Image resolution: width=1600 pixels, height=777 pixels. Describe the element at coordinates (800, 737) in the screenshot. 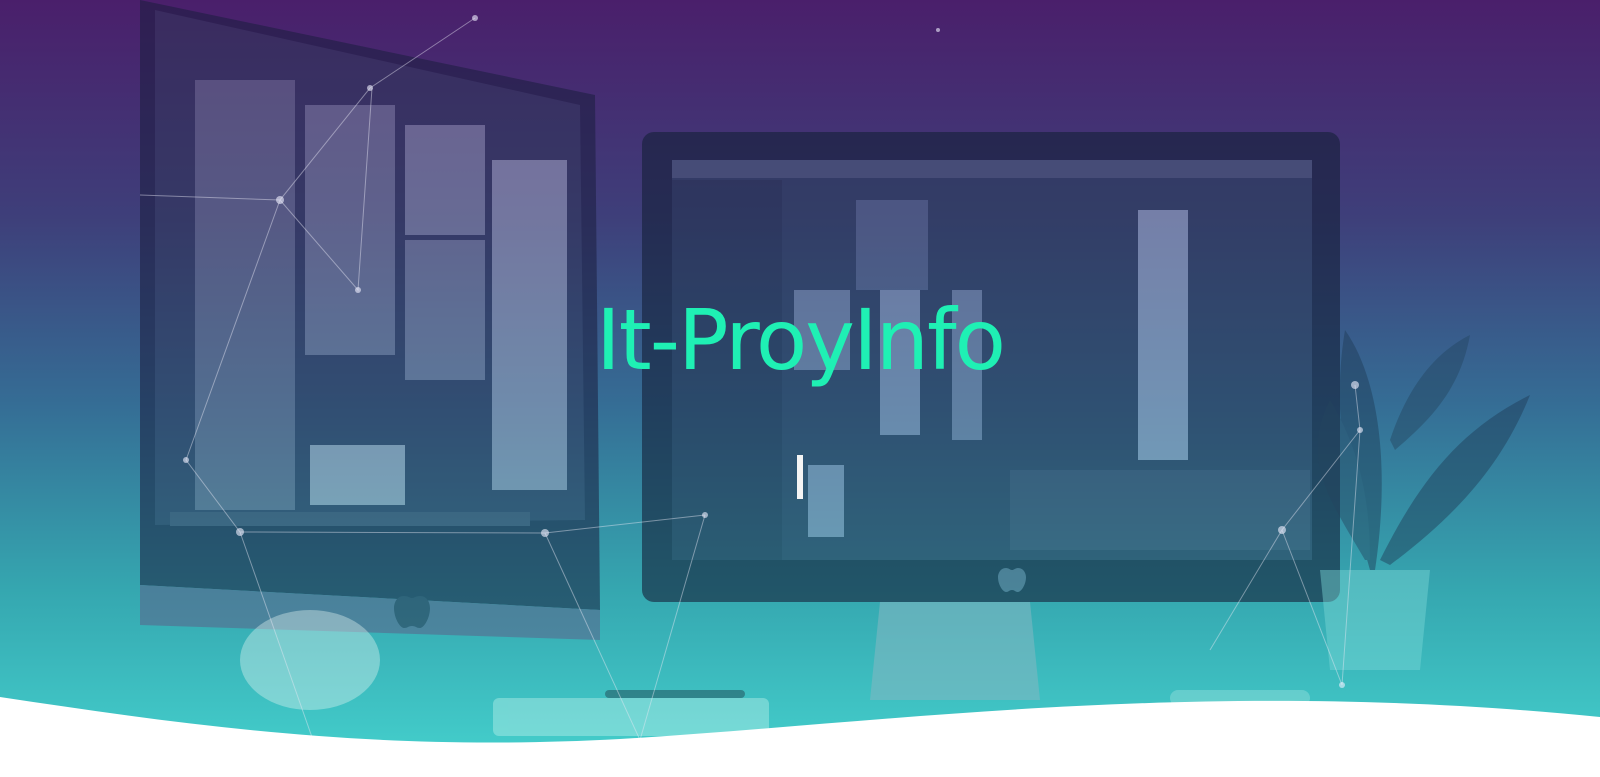

I see `bottom-wave` at that location.